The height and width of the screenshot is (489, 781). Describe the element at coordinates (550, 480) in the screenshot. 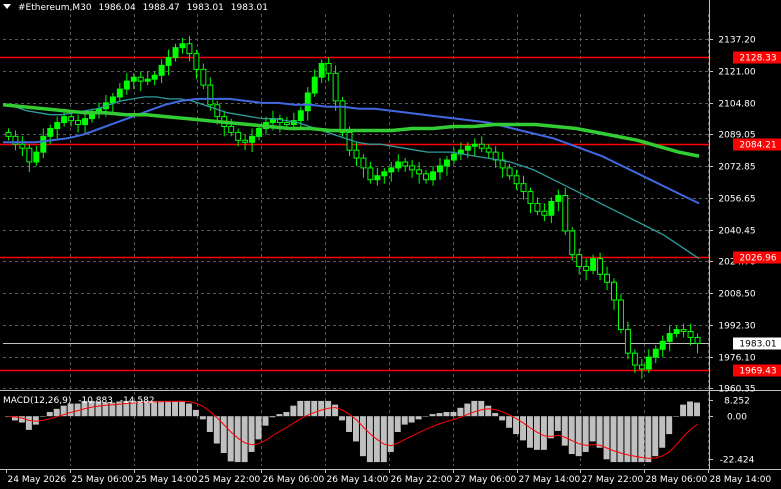

I see `x-tick-label: 27 May 14:00` at that location.